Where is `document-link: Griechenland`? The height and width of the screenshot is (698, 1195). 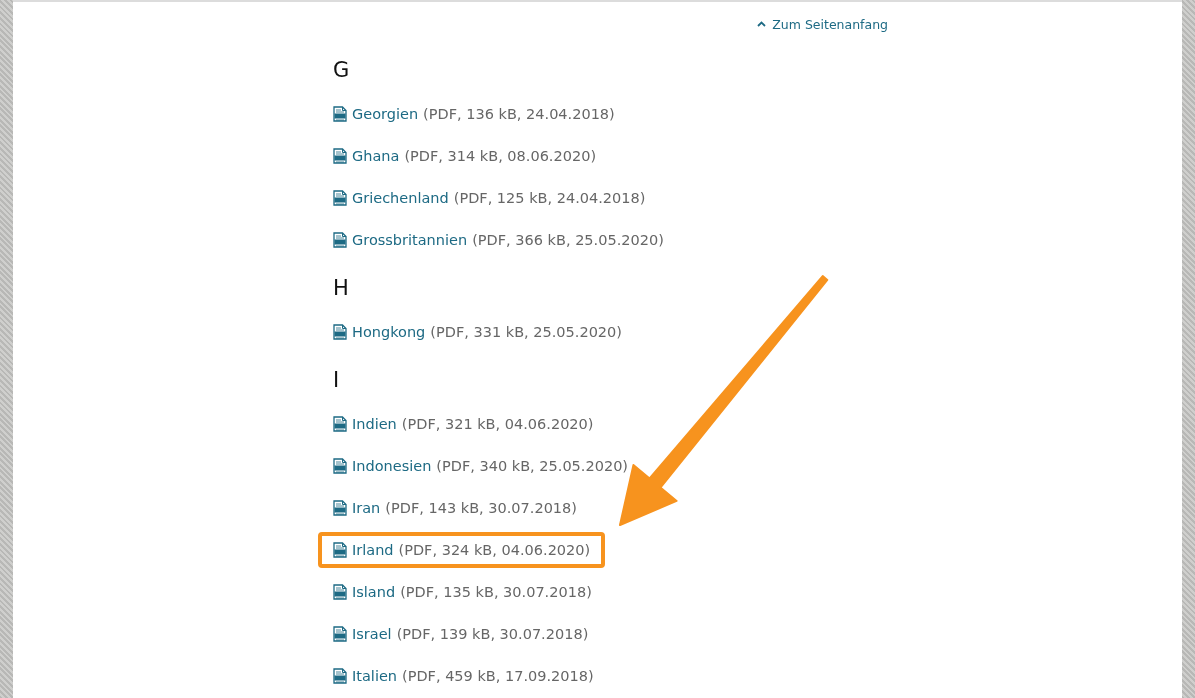
document-link: Griechenland is located at coordinates (400, 198).